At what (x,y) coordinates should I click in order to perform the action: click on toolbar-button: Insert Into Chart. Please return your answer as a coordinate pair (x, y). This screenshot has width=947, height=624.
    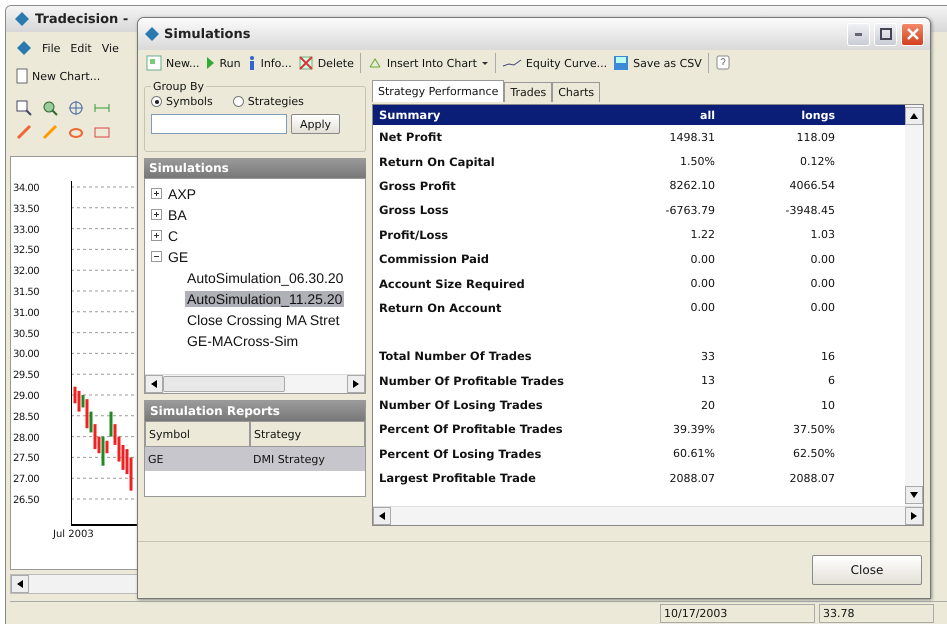
    Looking at the image, I should click on (424, 63).